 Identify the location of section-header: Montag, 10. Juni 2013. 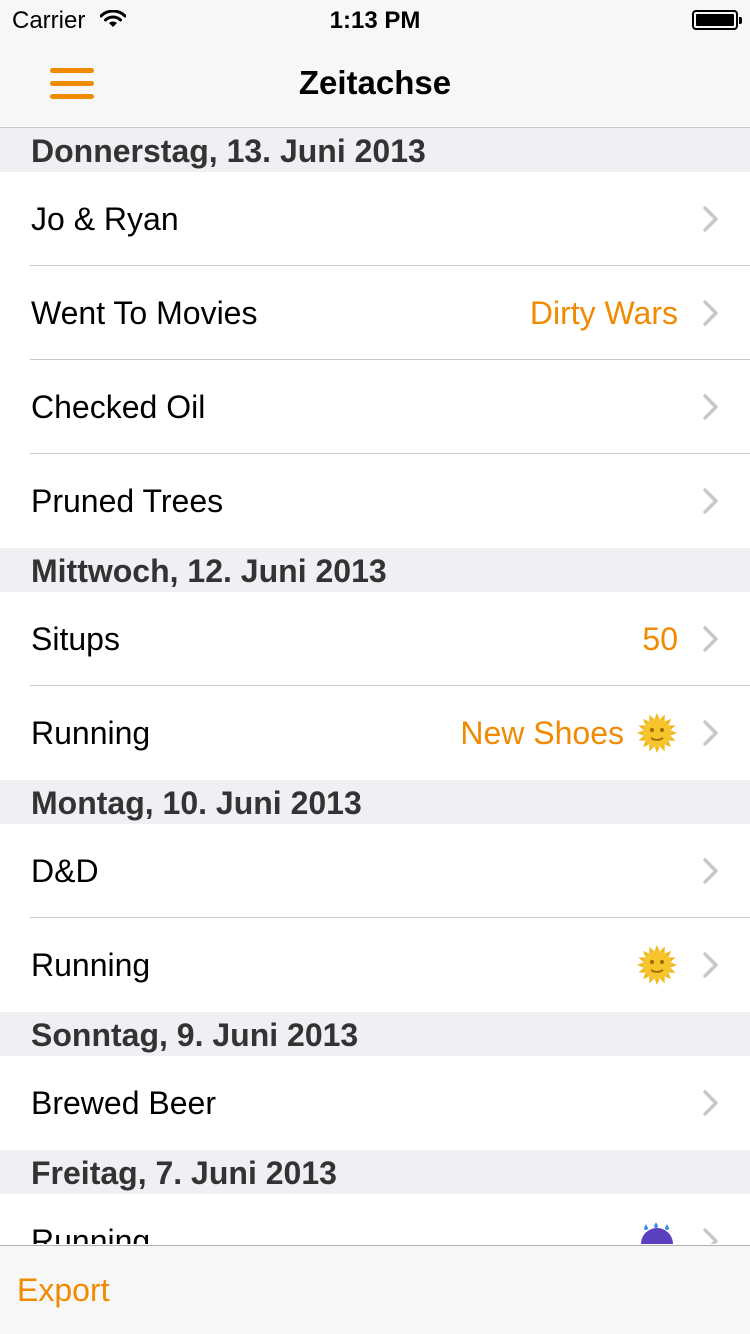
(375, 802).